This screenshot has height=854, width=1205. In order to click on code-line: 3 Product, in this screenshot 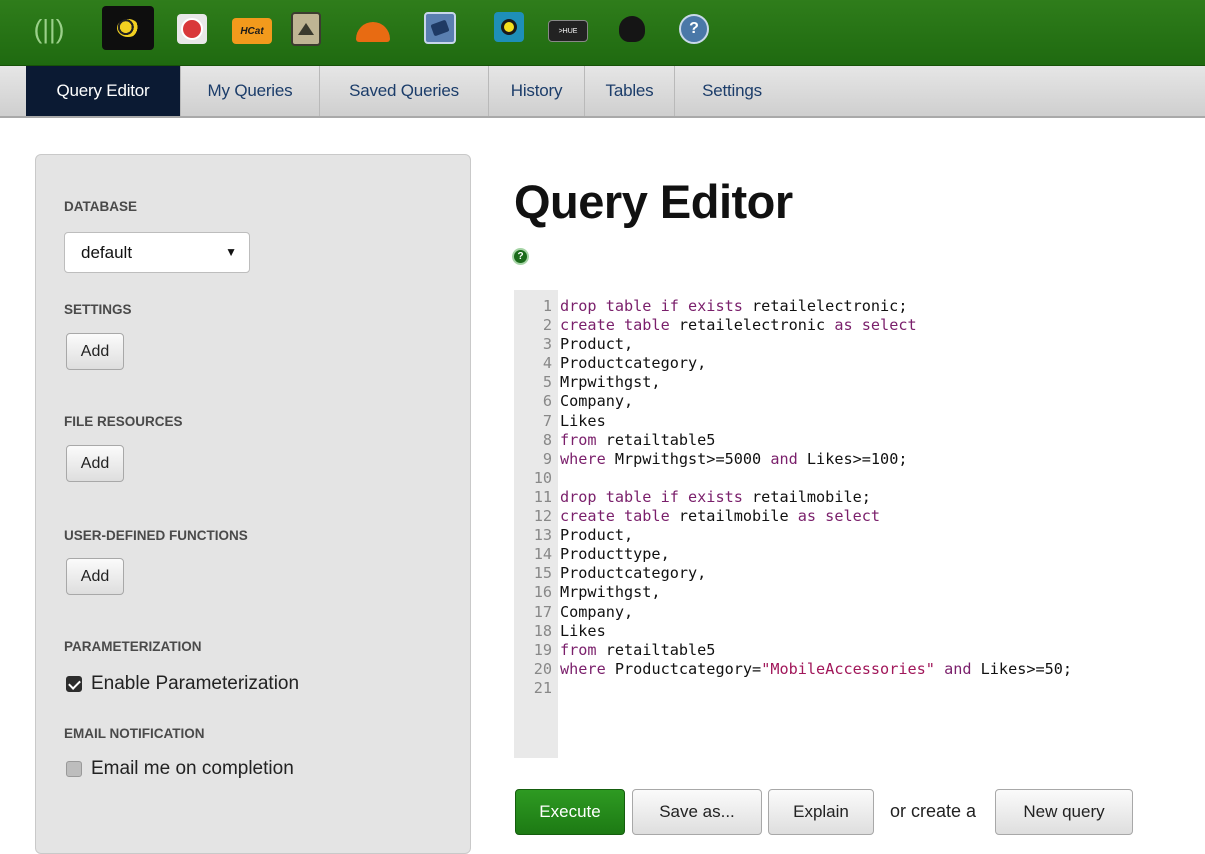, I will do `click(793, 344)`.